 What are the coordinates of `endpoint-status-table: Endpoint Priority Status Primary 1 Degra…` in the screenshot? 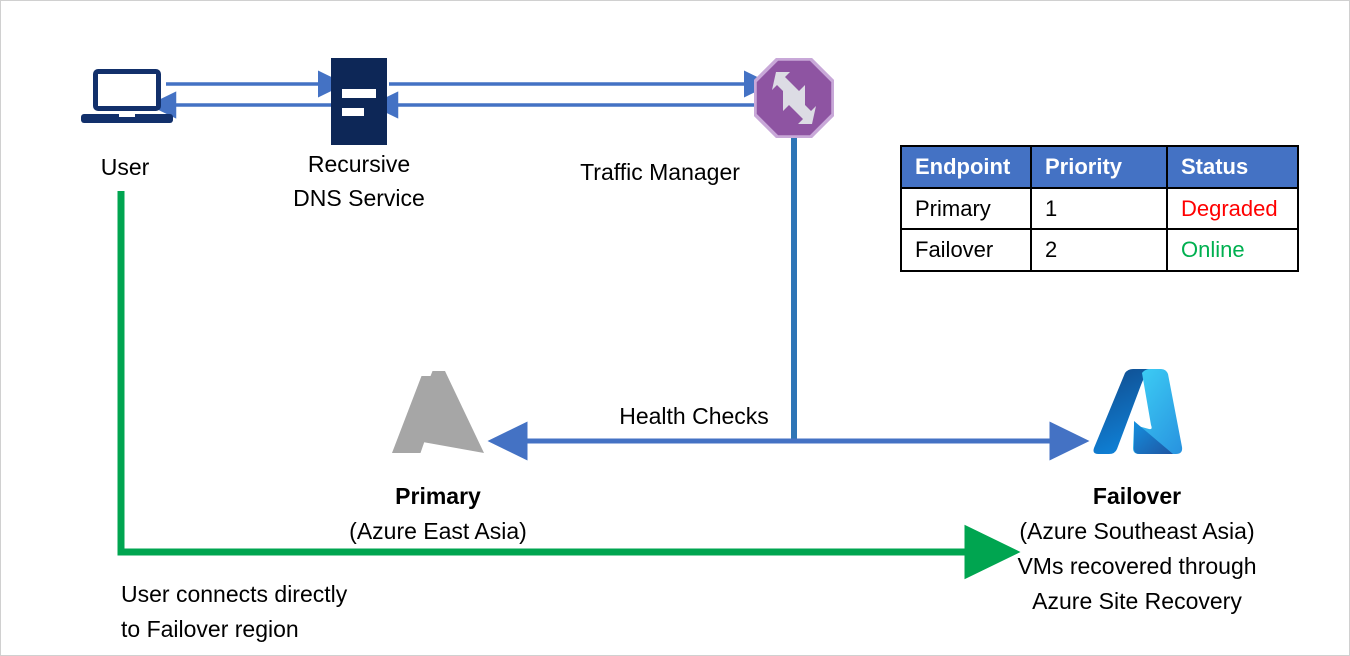 It's located at (1099, 208).